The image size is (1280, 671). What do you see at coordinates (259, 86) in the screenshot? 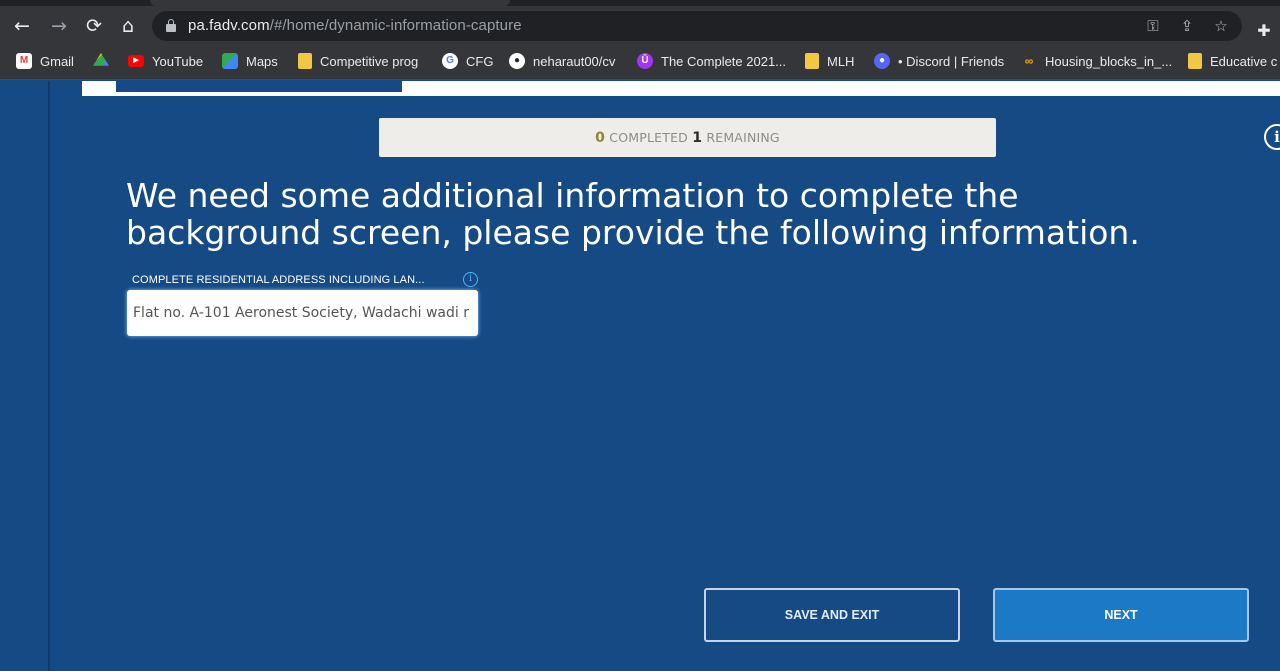
I see `header-card-tab` at bounding box center [259, 86].